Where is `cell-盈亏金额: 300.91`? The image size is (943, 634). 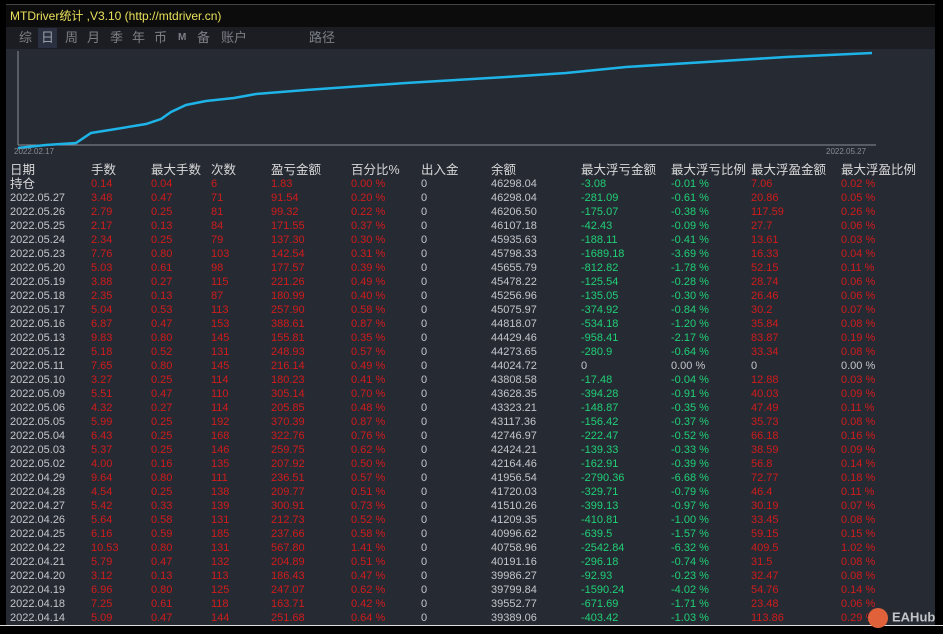 cell-盈亏金额: 300.91 is located at coordinates (288, 506).